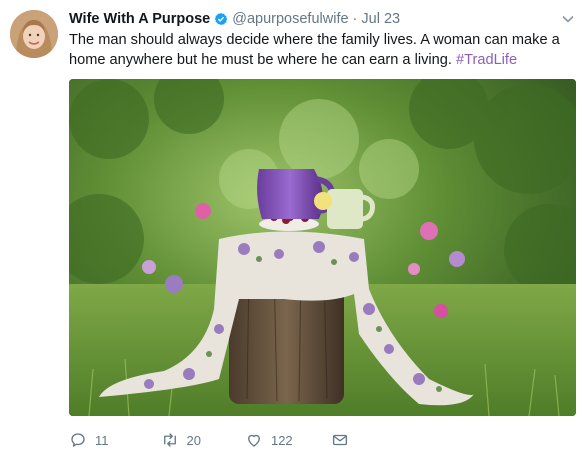 The image size is (587, 457). Describe the element at coordinates (269, 440) in the screenshot. I see `like-button: 122` at that location.